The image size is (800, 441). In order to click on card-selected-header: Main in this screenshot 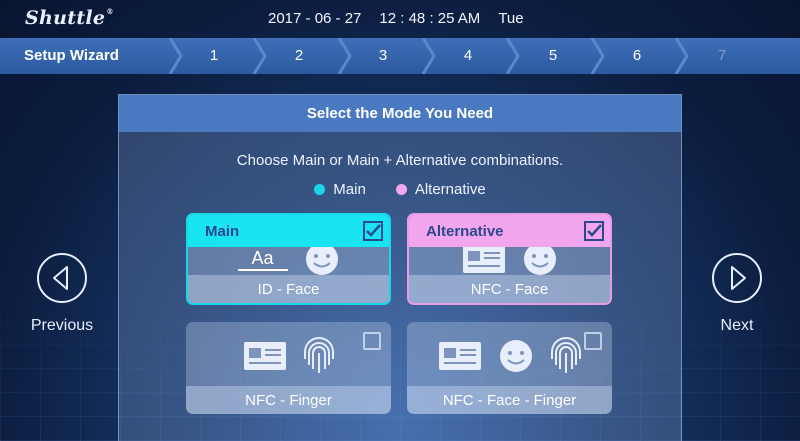, I will do `click(288, 231)`.